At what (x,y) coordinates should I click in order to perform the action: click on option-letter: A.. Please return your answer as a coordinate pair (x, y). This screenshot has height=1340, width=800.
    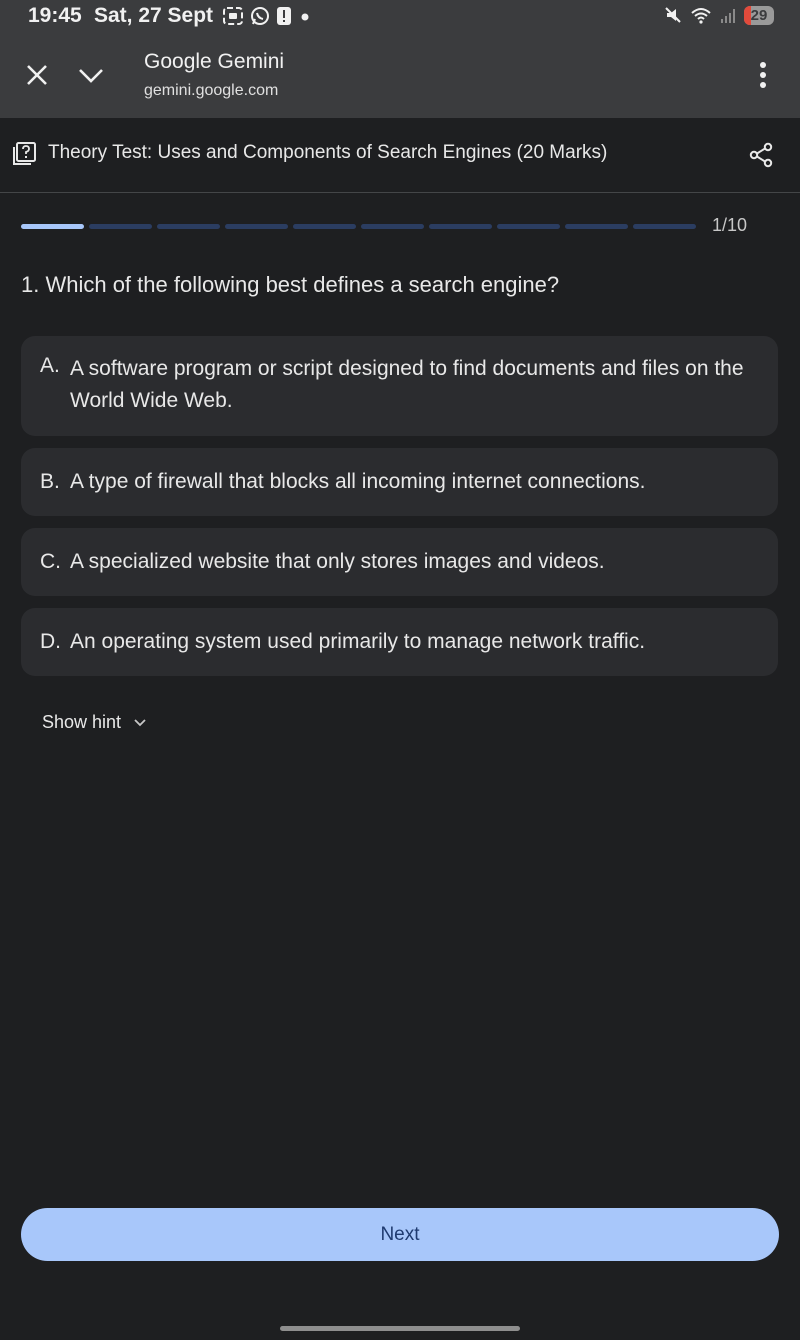
    Looking at the image, I should click on (50, 365).